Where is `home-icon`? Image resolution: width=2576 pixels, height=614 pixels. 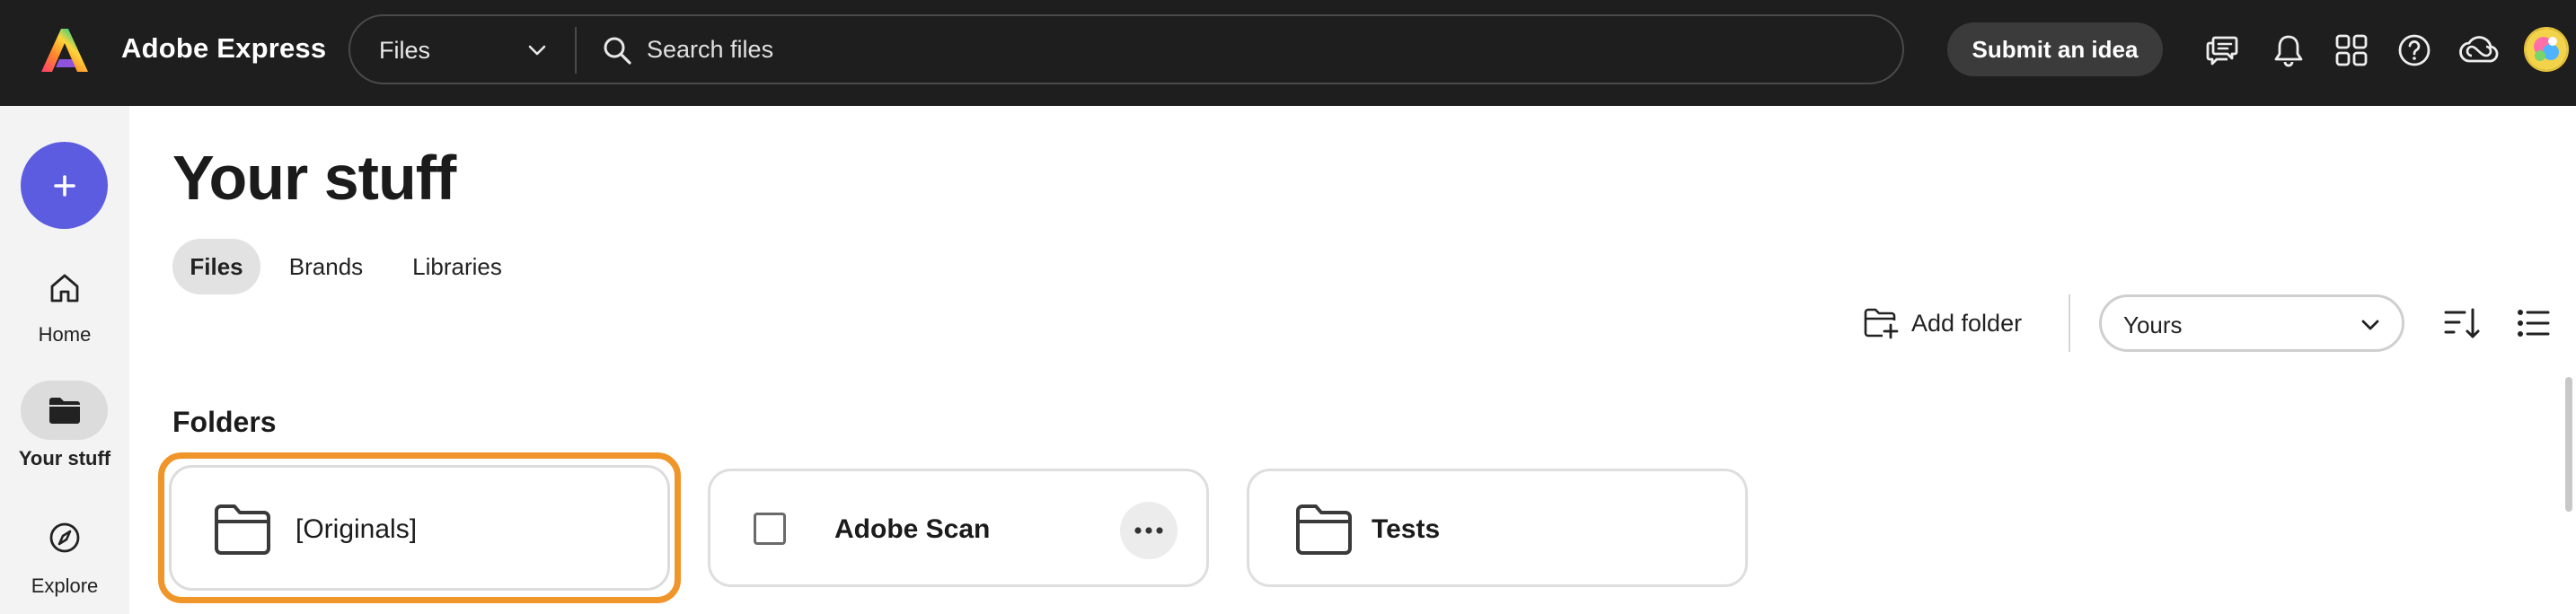
home-icon is located at coordinates (64, 288).